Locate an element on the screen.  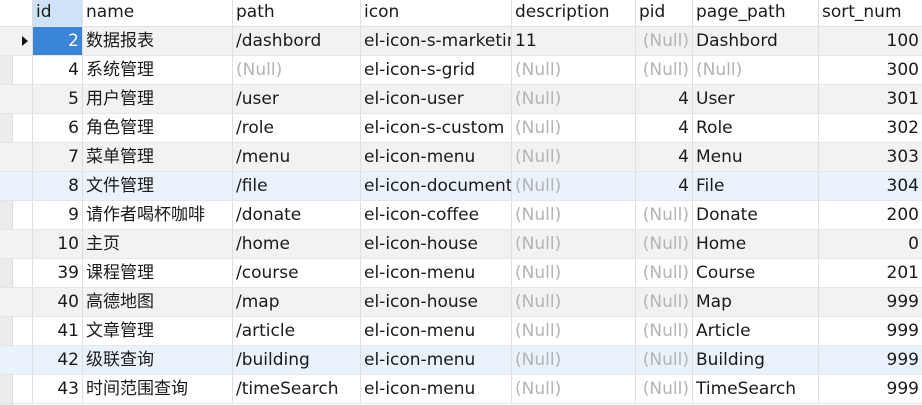
cell-path: /donate is located at coordinates (297, 215).